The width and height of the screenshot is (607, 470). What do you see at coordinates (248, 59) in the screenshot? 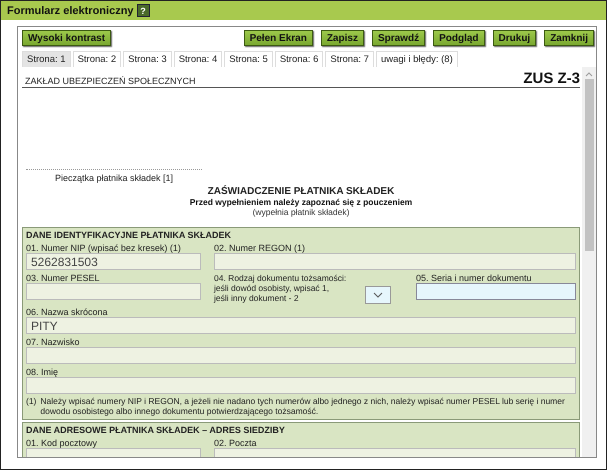
I see `page-tab: Strona: 5` at bounding box center [248, 59].